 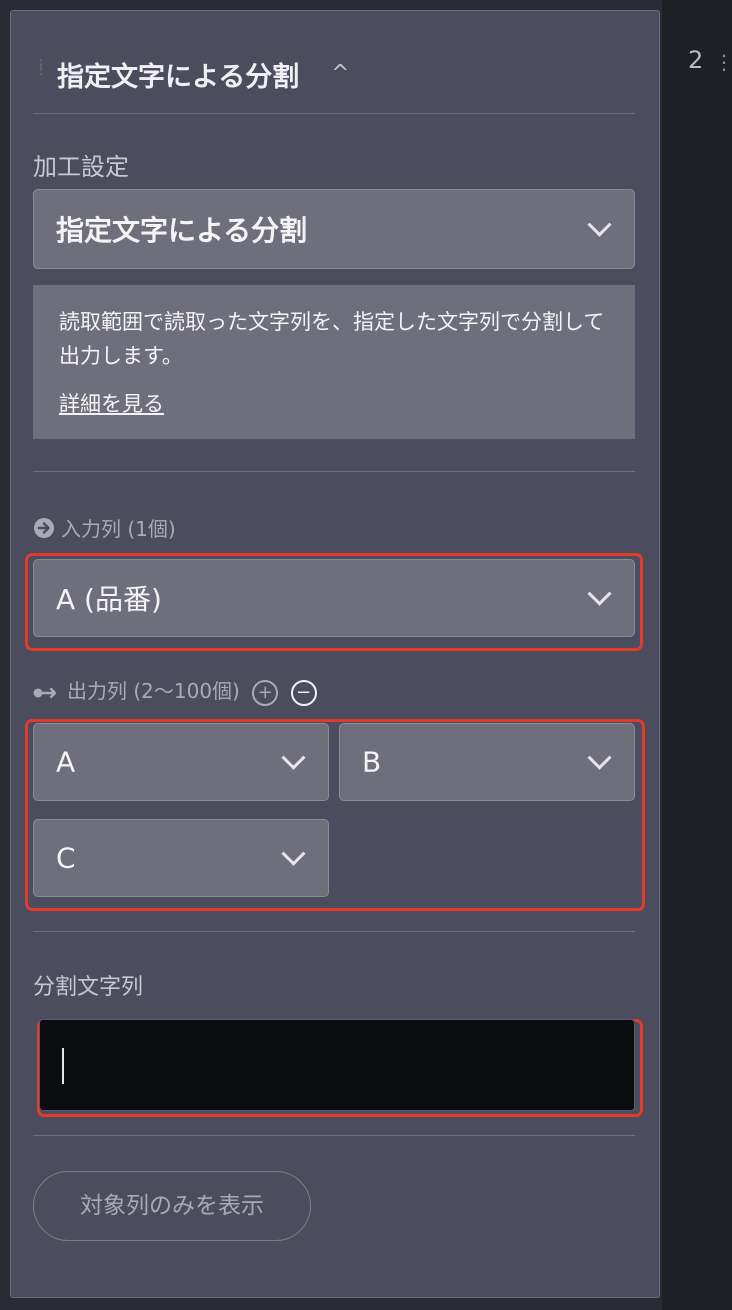 What do you see at coordinates (332, 339) in the screenshot?
I see `description-text: 読取範囲で読取った文字列を、指定した文字列で分割して出力します。` at bounding box center [332, 339].